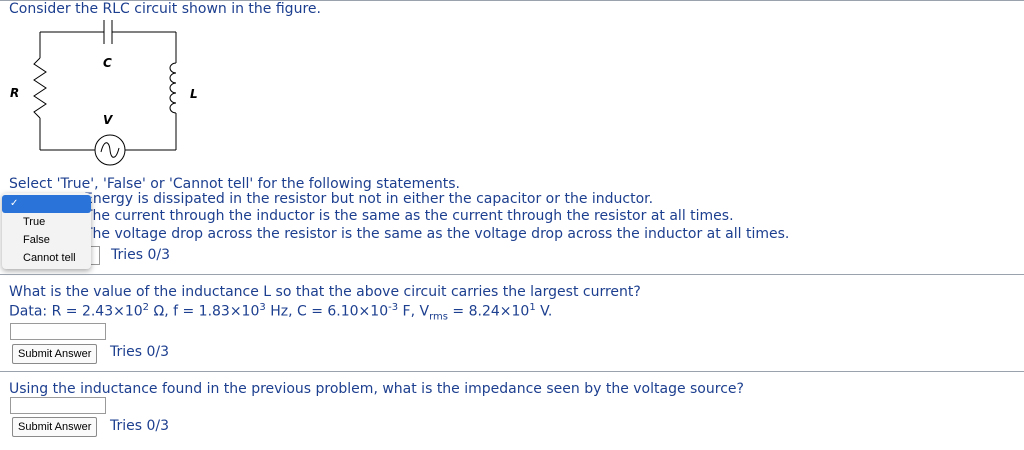 Image resolution: width=1024 pixels, height=450 pixels. Describe the element at coordinates (58, 405) in the screenshot. I see `q3-answer-input` at that location.